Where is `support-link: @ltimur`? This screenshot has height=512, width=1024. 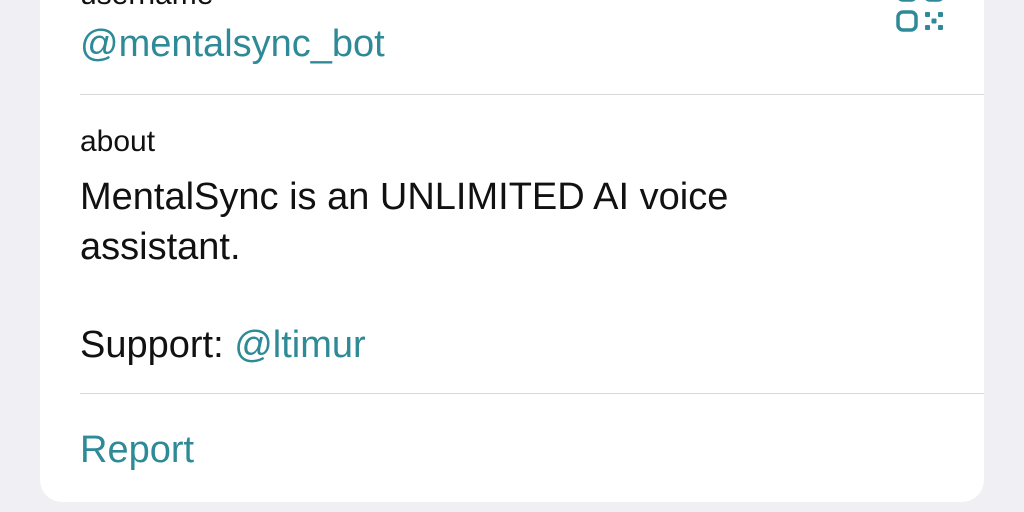 support-link: @ltimur is located at coordinates (299, 345).